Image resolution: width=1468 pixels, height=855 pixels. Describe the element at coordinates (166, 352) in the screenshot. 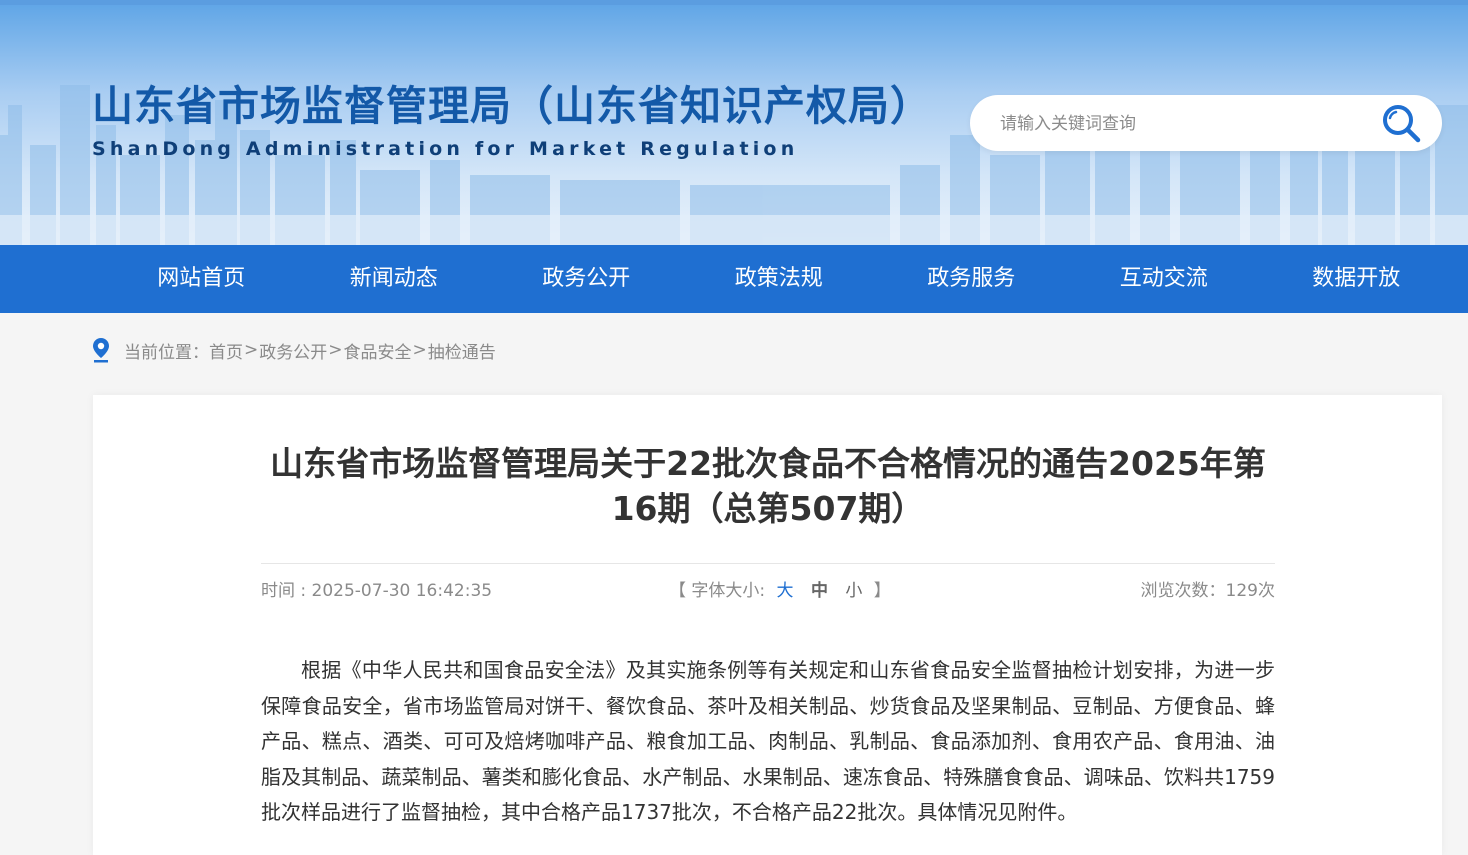

I see `breadcrumb-prefix: 当前位置：` at that location.